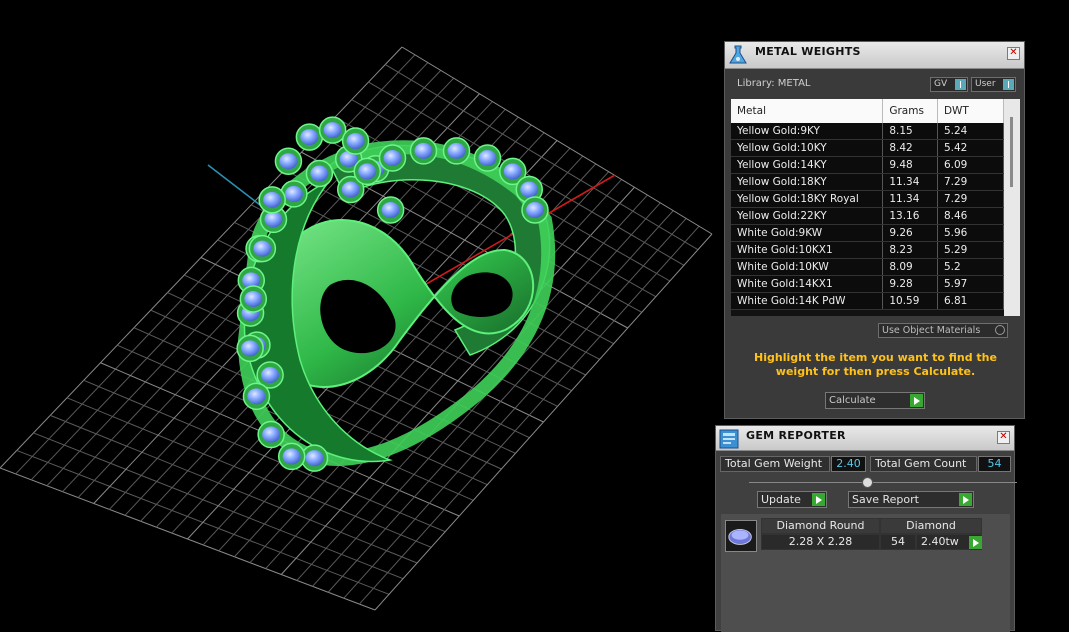  I want to click on gem-reporter-title: GEM REPORTER, so click(796, 435).